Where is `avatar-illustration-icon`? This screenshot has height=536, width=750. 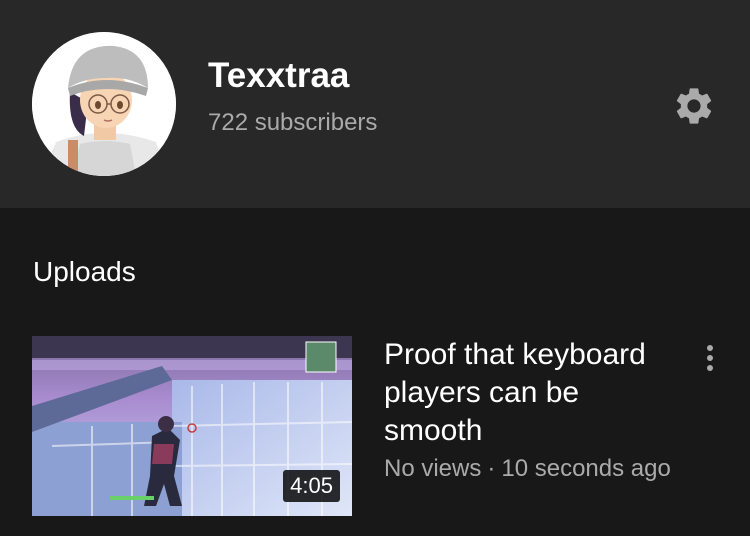
avatar-illustration-icon is located at coordinates (104, 104).